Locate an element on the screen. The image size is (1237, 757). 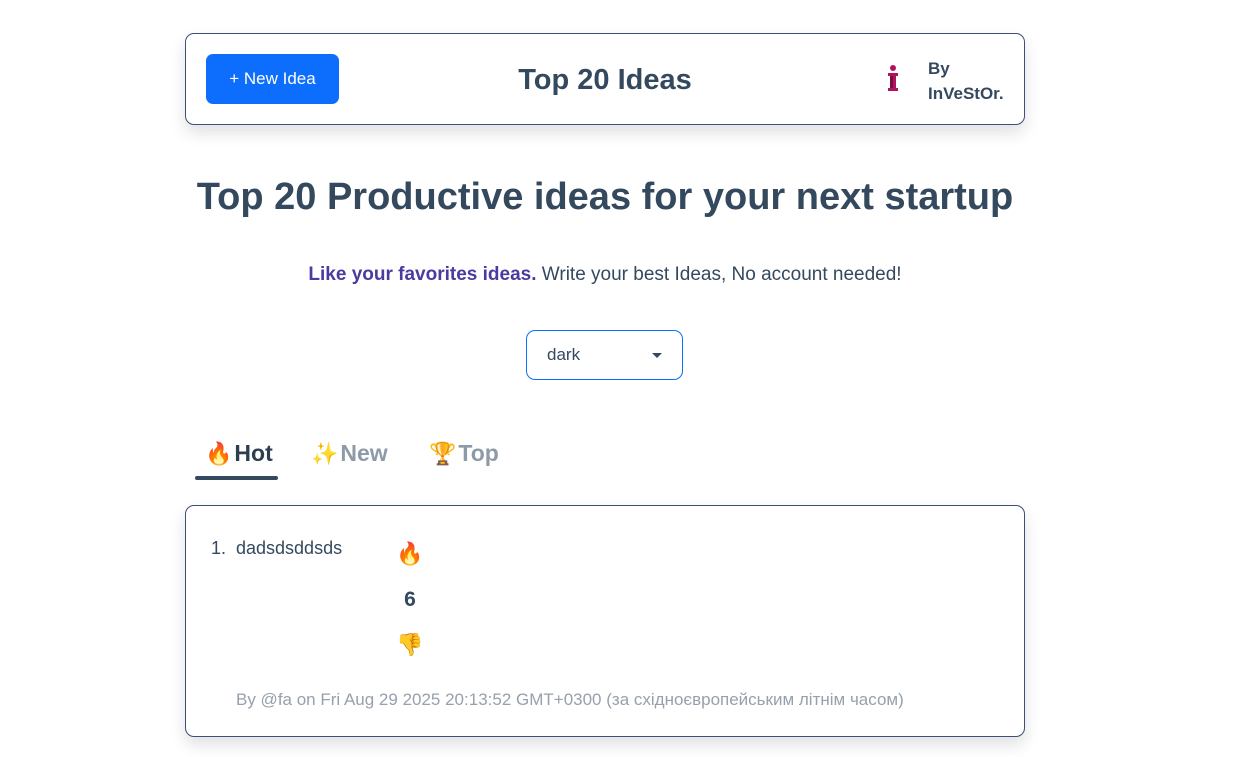
tab-top: 🏆 Top is located at coordinates (464, 453).